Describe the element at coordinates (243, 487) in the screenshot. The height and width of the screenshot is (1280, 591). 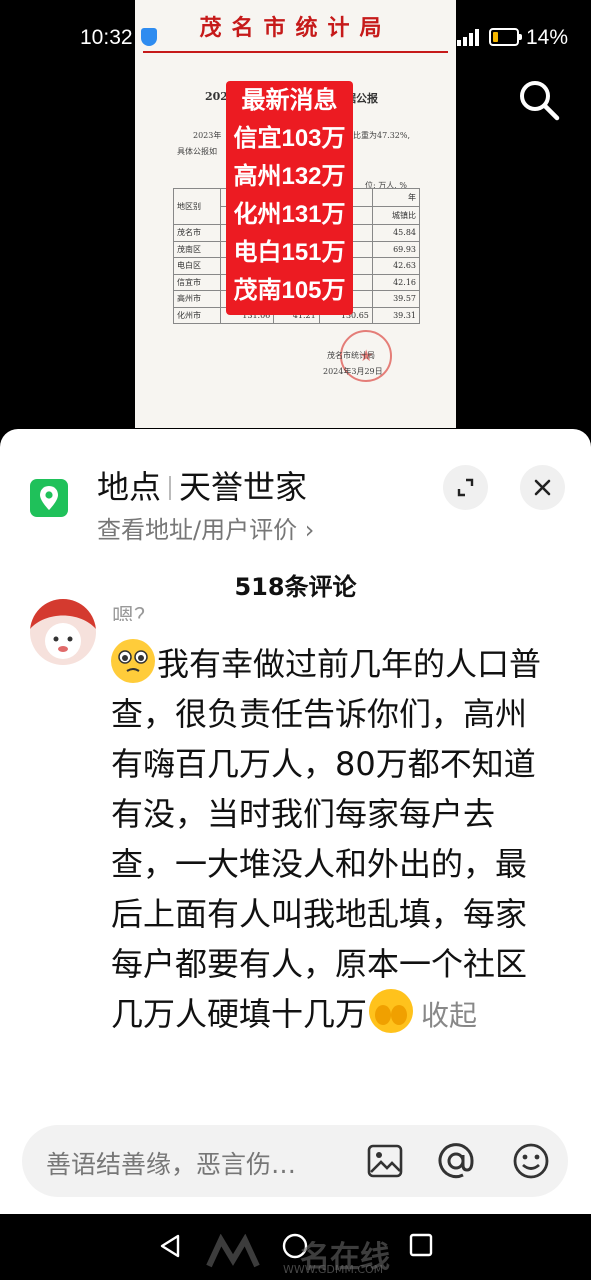
I see `location-name: 天誉世家` at that location.